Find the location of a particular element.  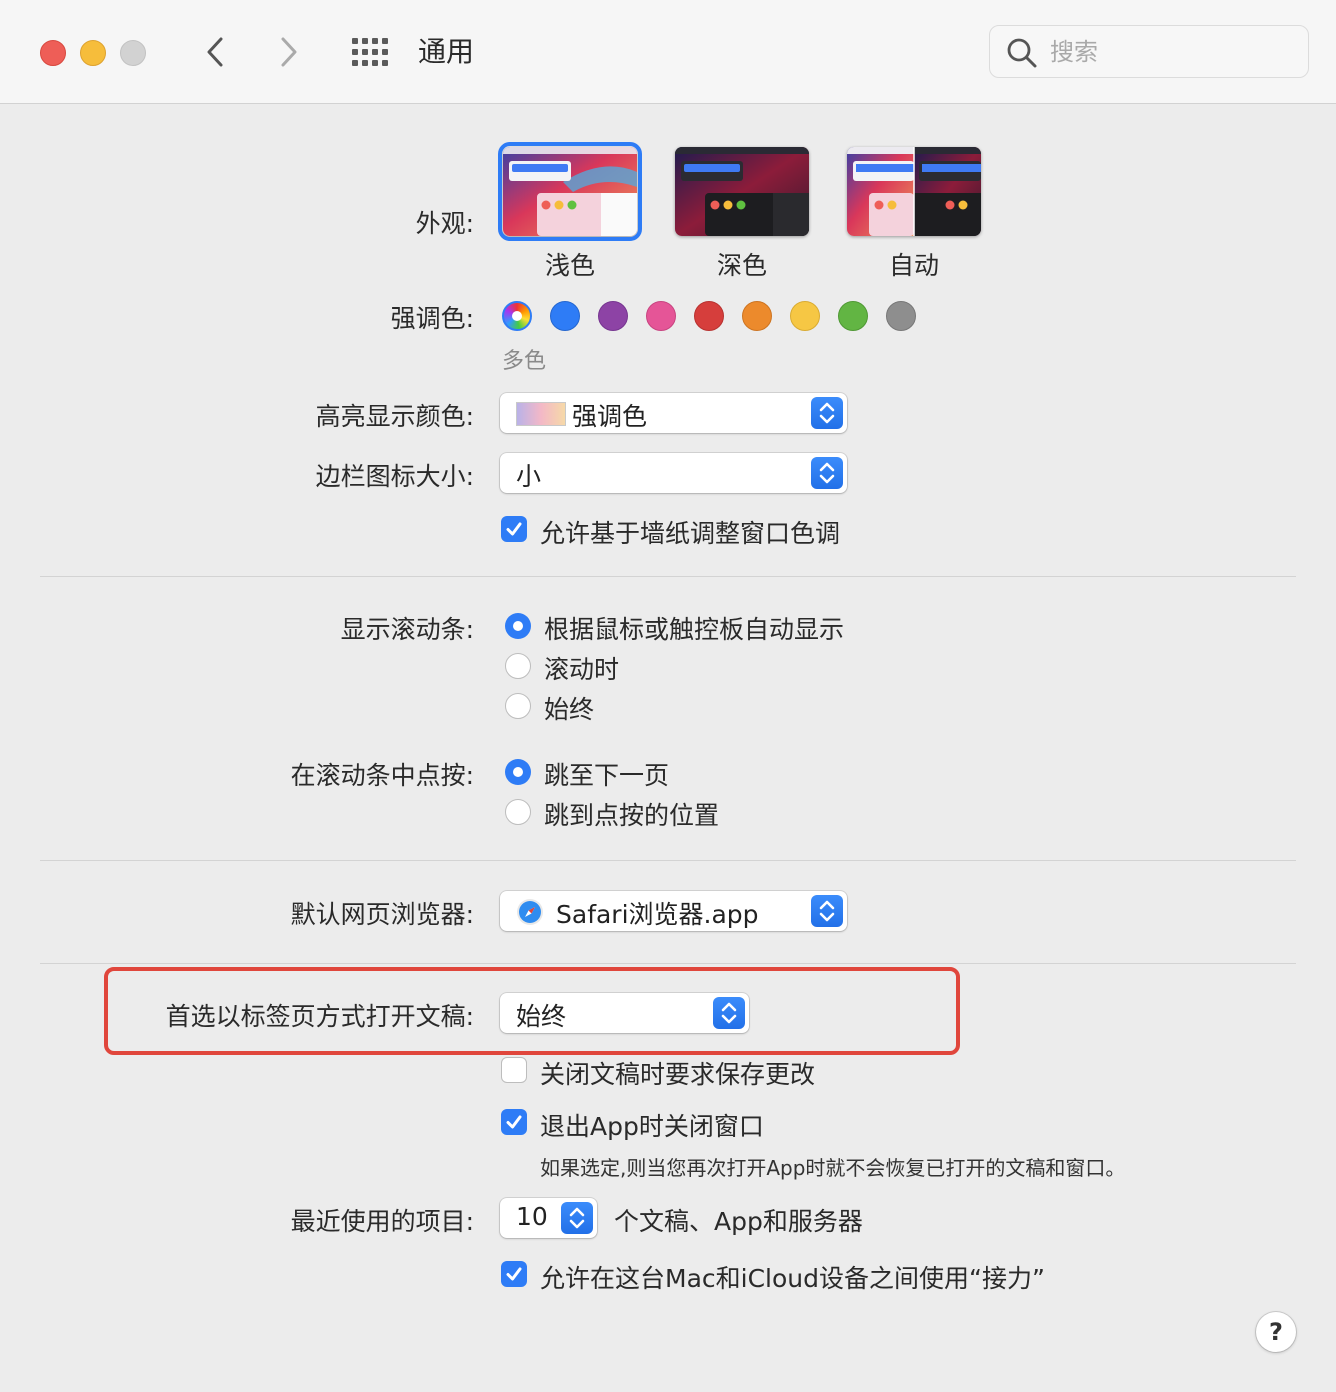

accent-selected-caption: 多色 is located at coordinates (524, 361).